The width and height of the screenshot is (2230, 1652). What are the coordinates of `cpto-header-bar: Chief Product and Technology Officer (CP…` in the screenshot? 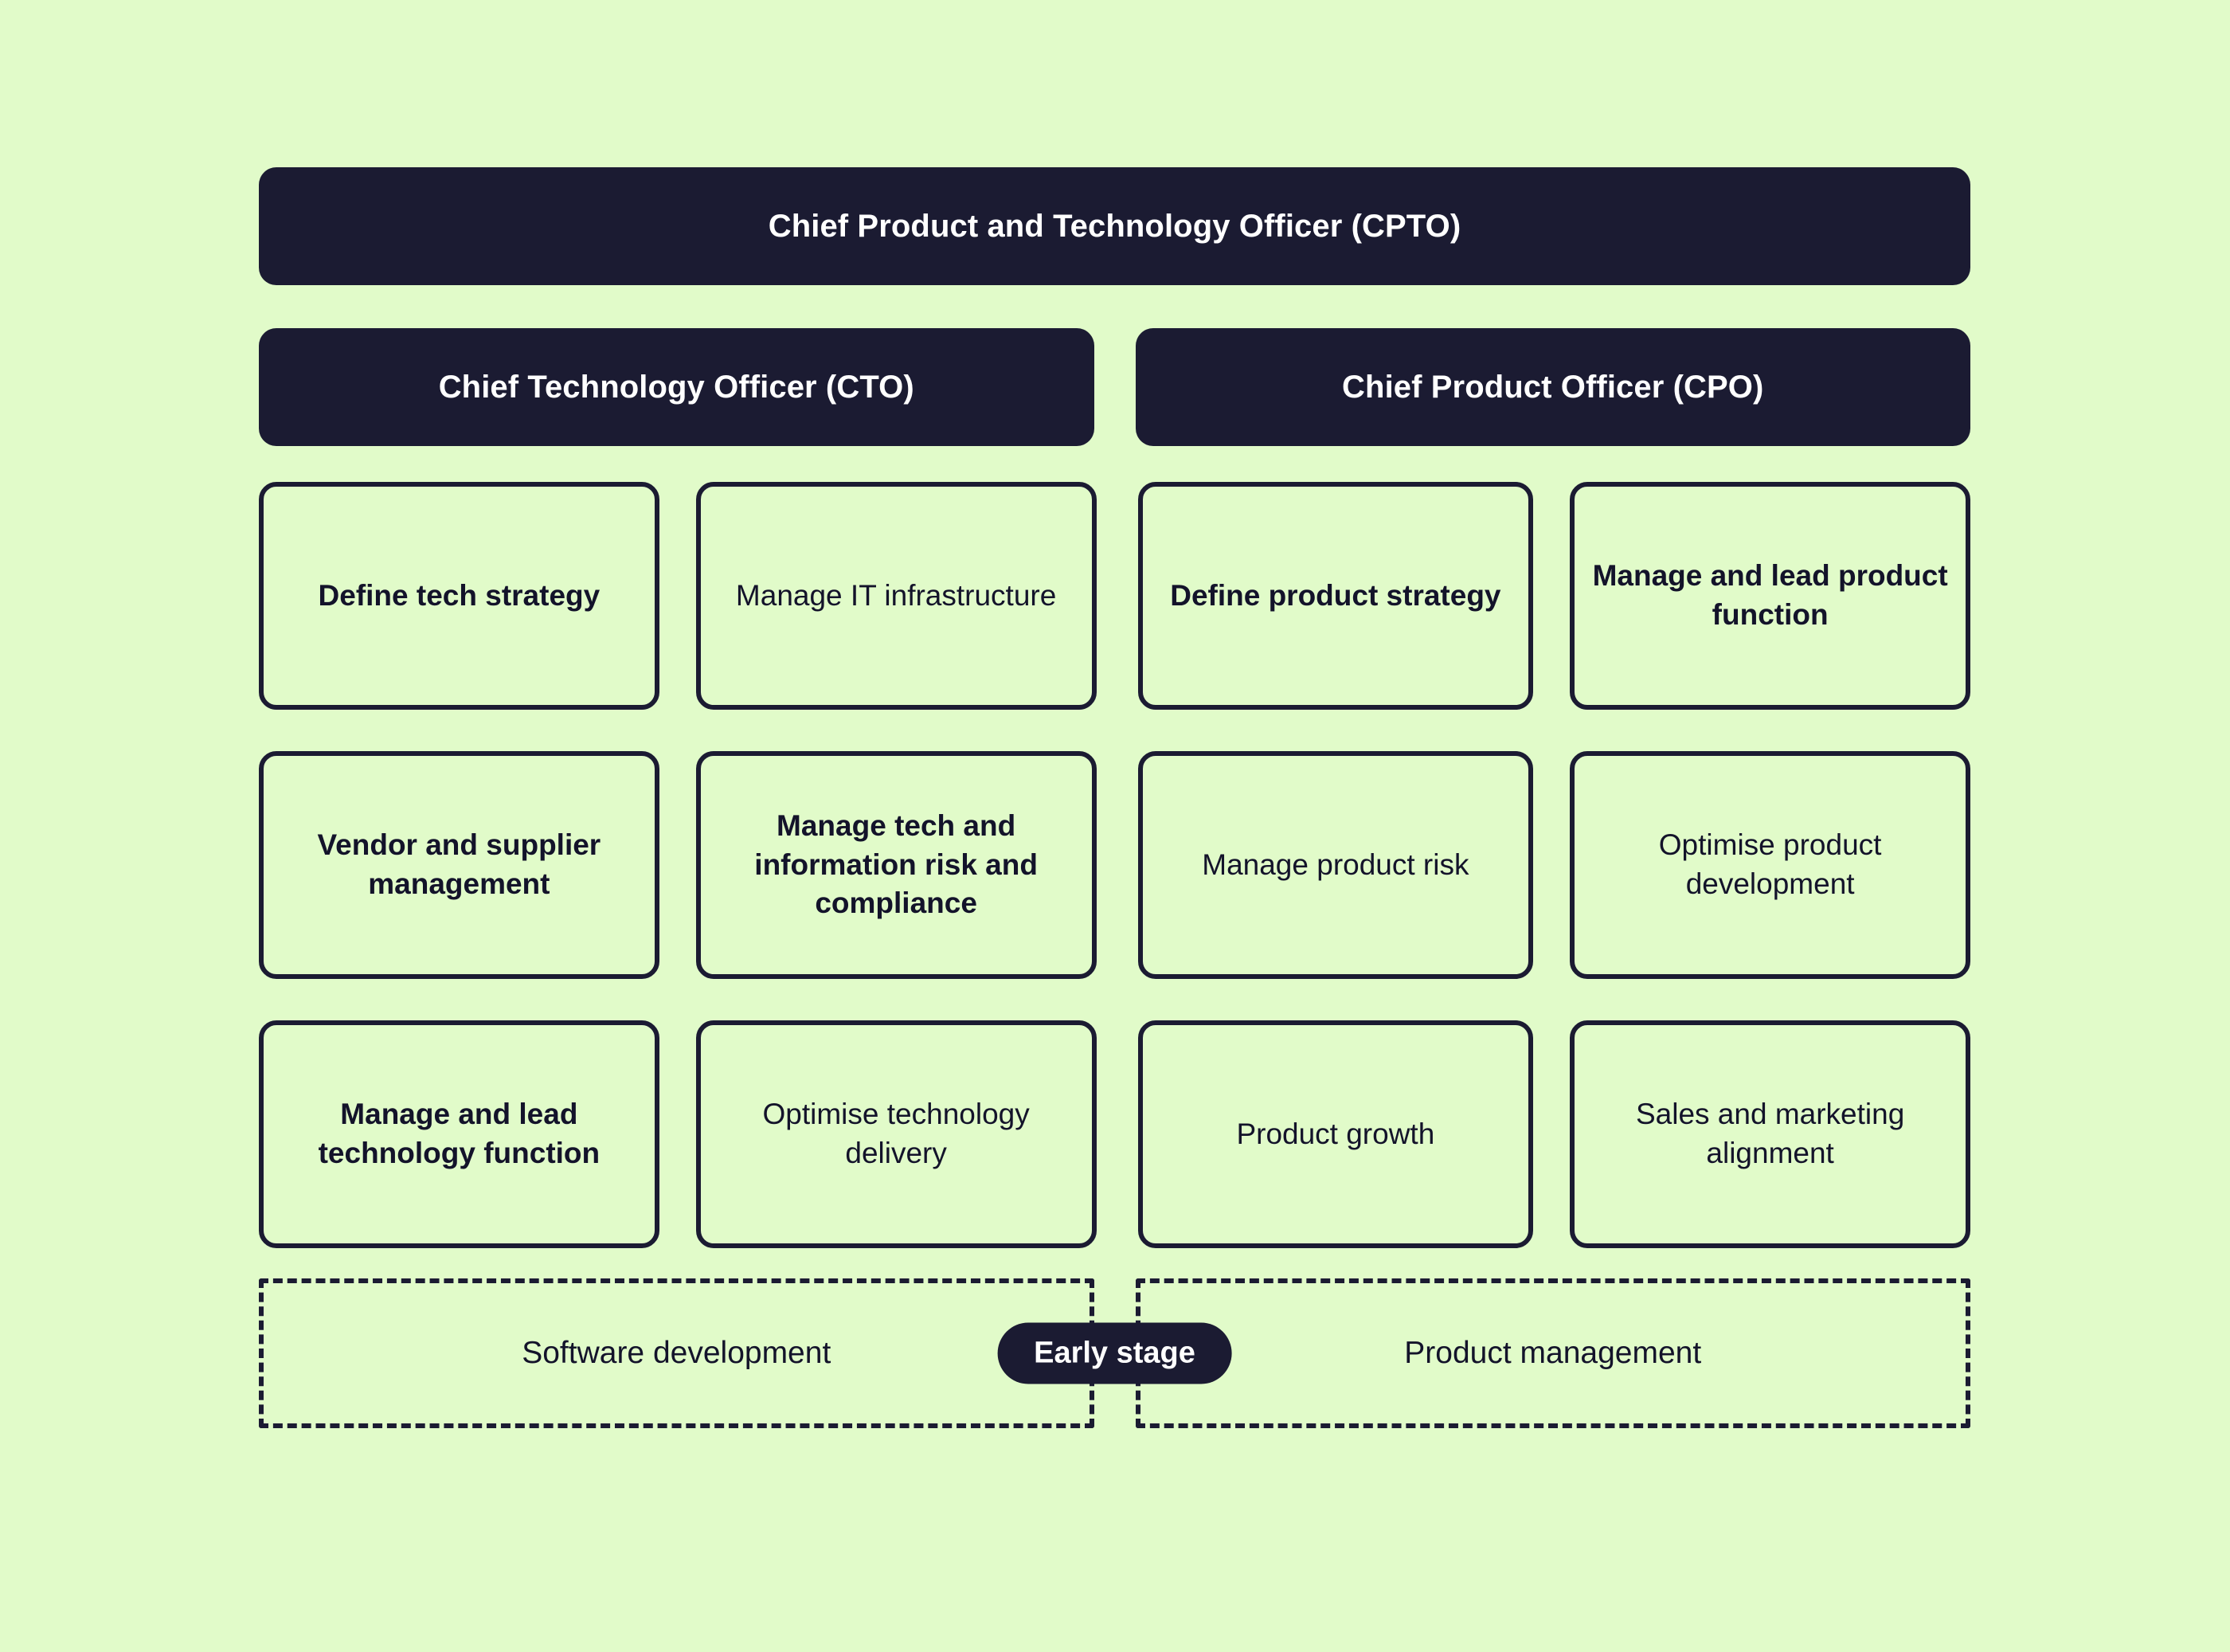 It's located at (1114, 226).